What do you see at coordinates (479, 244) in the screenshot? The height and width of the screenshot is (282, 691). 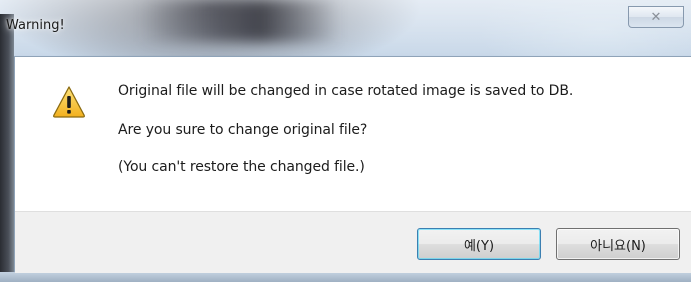 I see `yes-button: 예(Y)` at bounding box center [479, 244].